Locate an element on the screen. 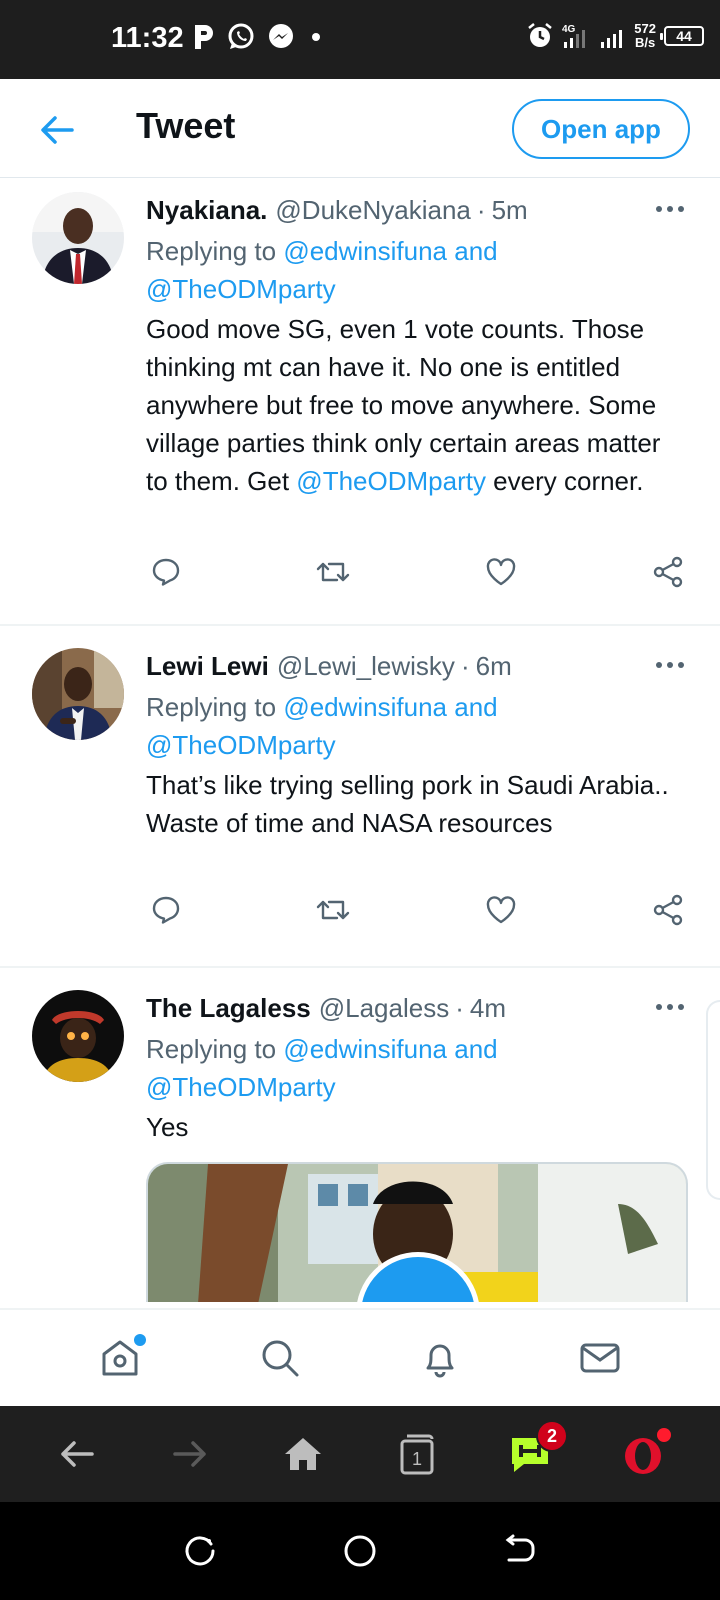  notification-dot is located at coordinates (664, 1435).